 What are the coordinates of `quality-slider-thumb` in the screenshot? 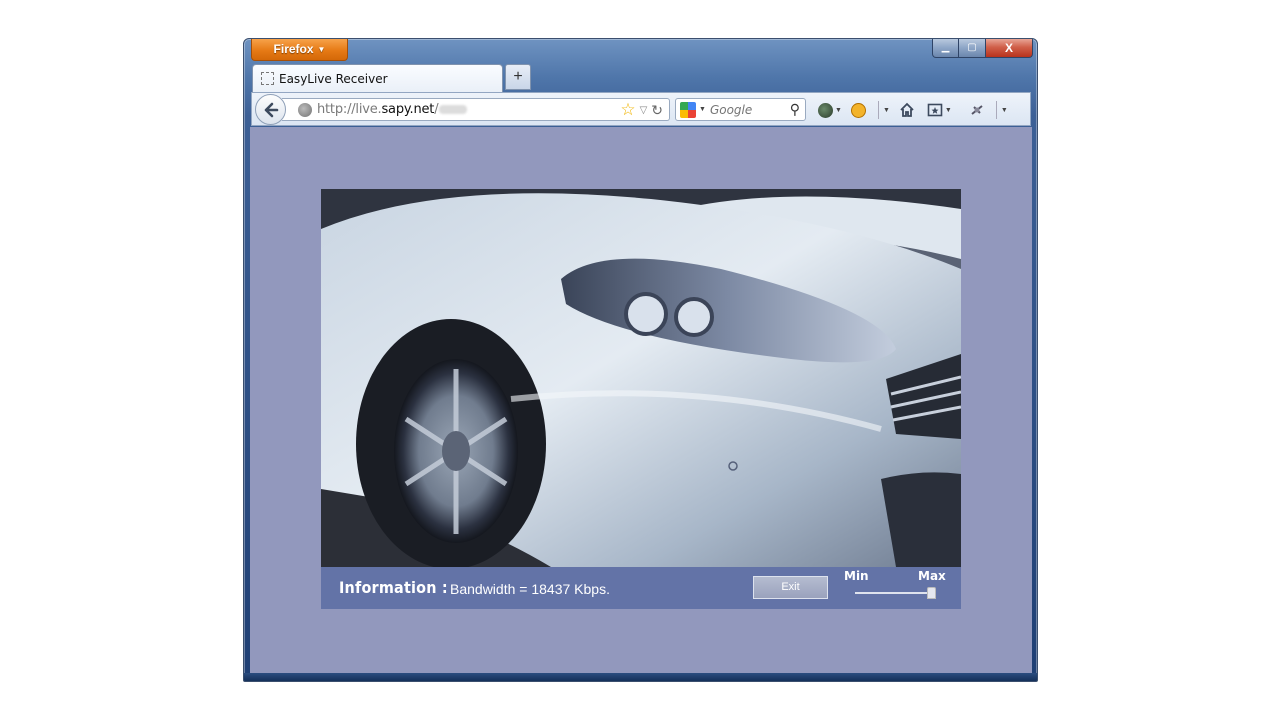 It's located at (931, 593).